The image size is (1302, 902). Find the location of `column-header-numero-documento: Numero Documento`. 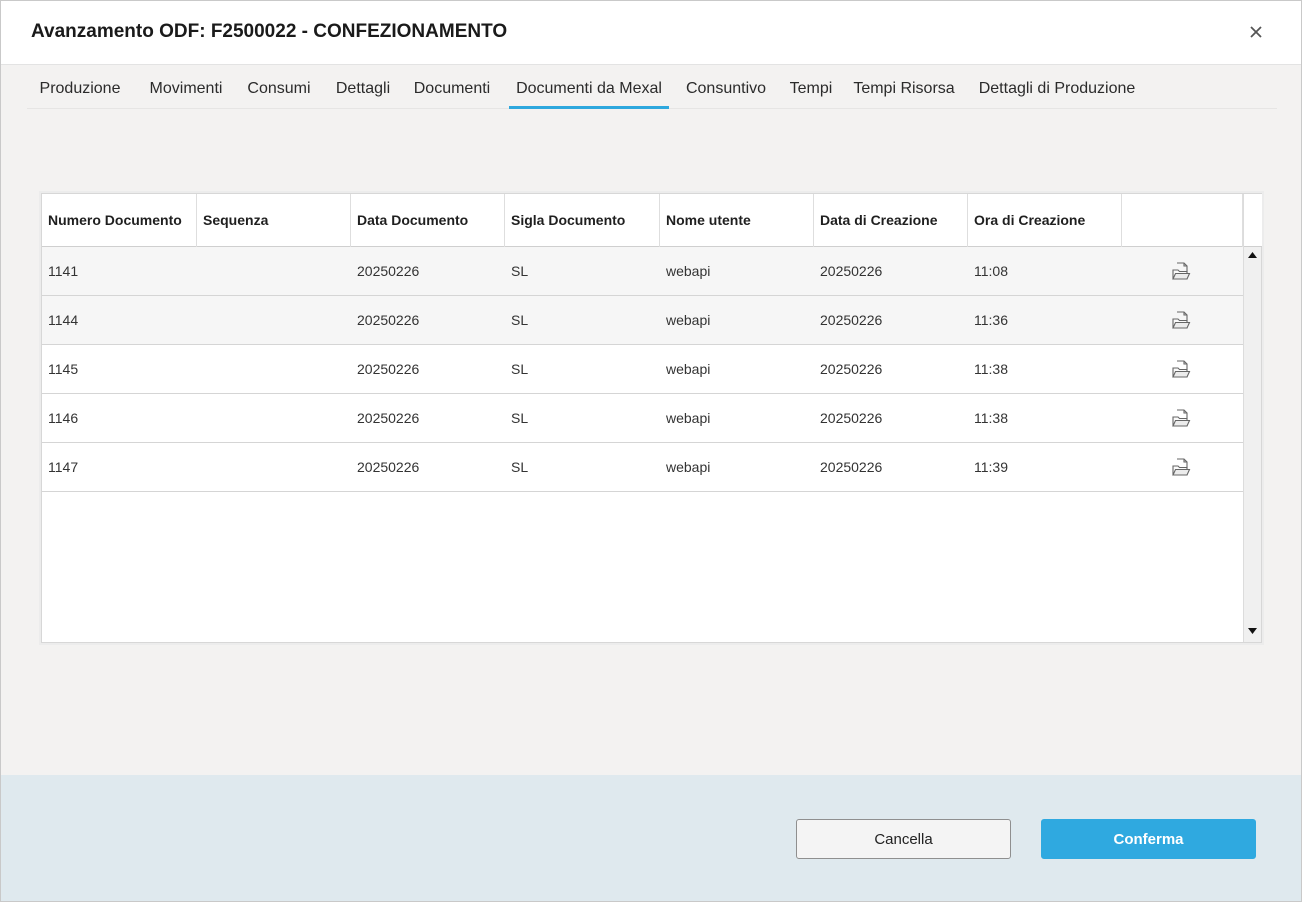

column-header-numero-documento: Numero Documento is located at coordinates (119, 220).